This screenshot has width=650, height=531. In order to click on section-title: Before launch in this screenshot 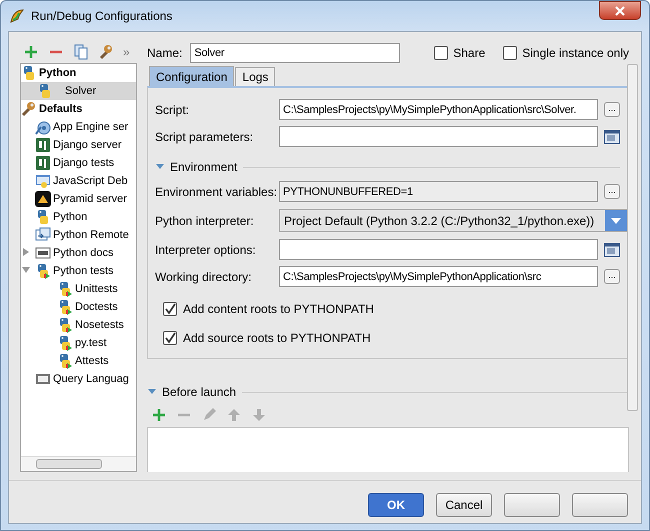, I will do `click(199, 392)`.